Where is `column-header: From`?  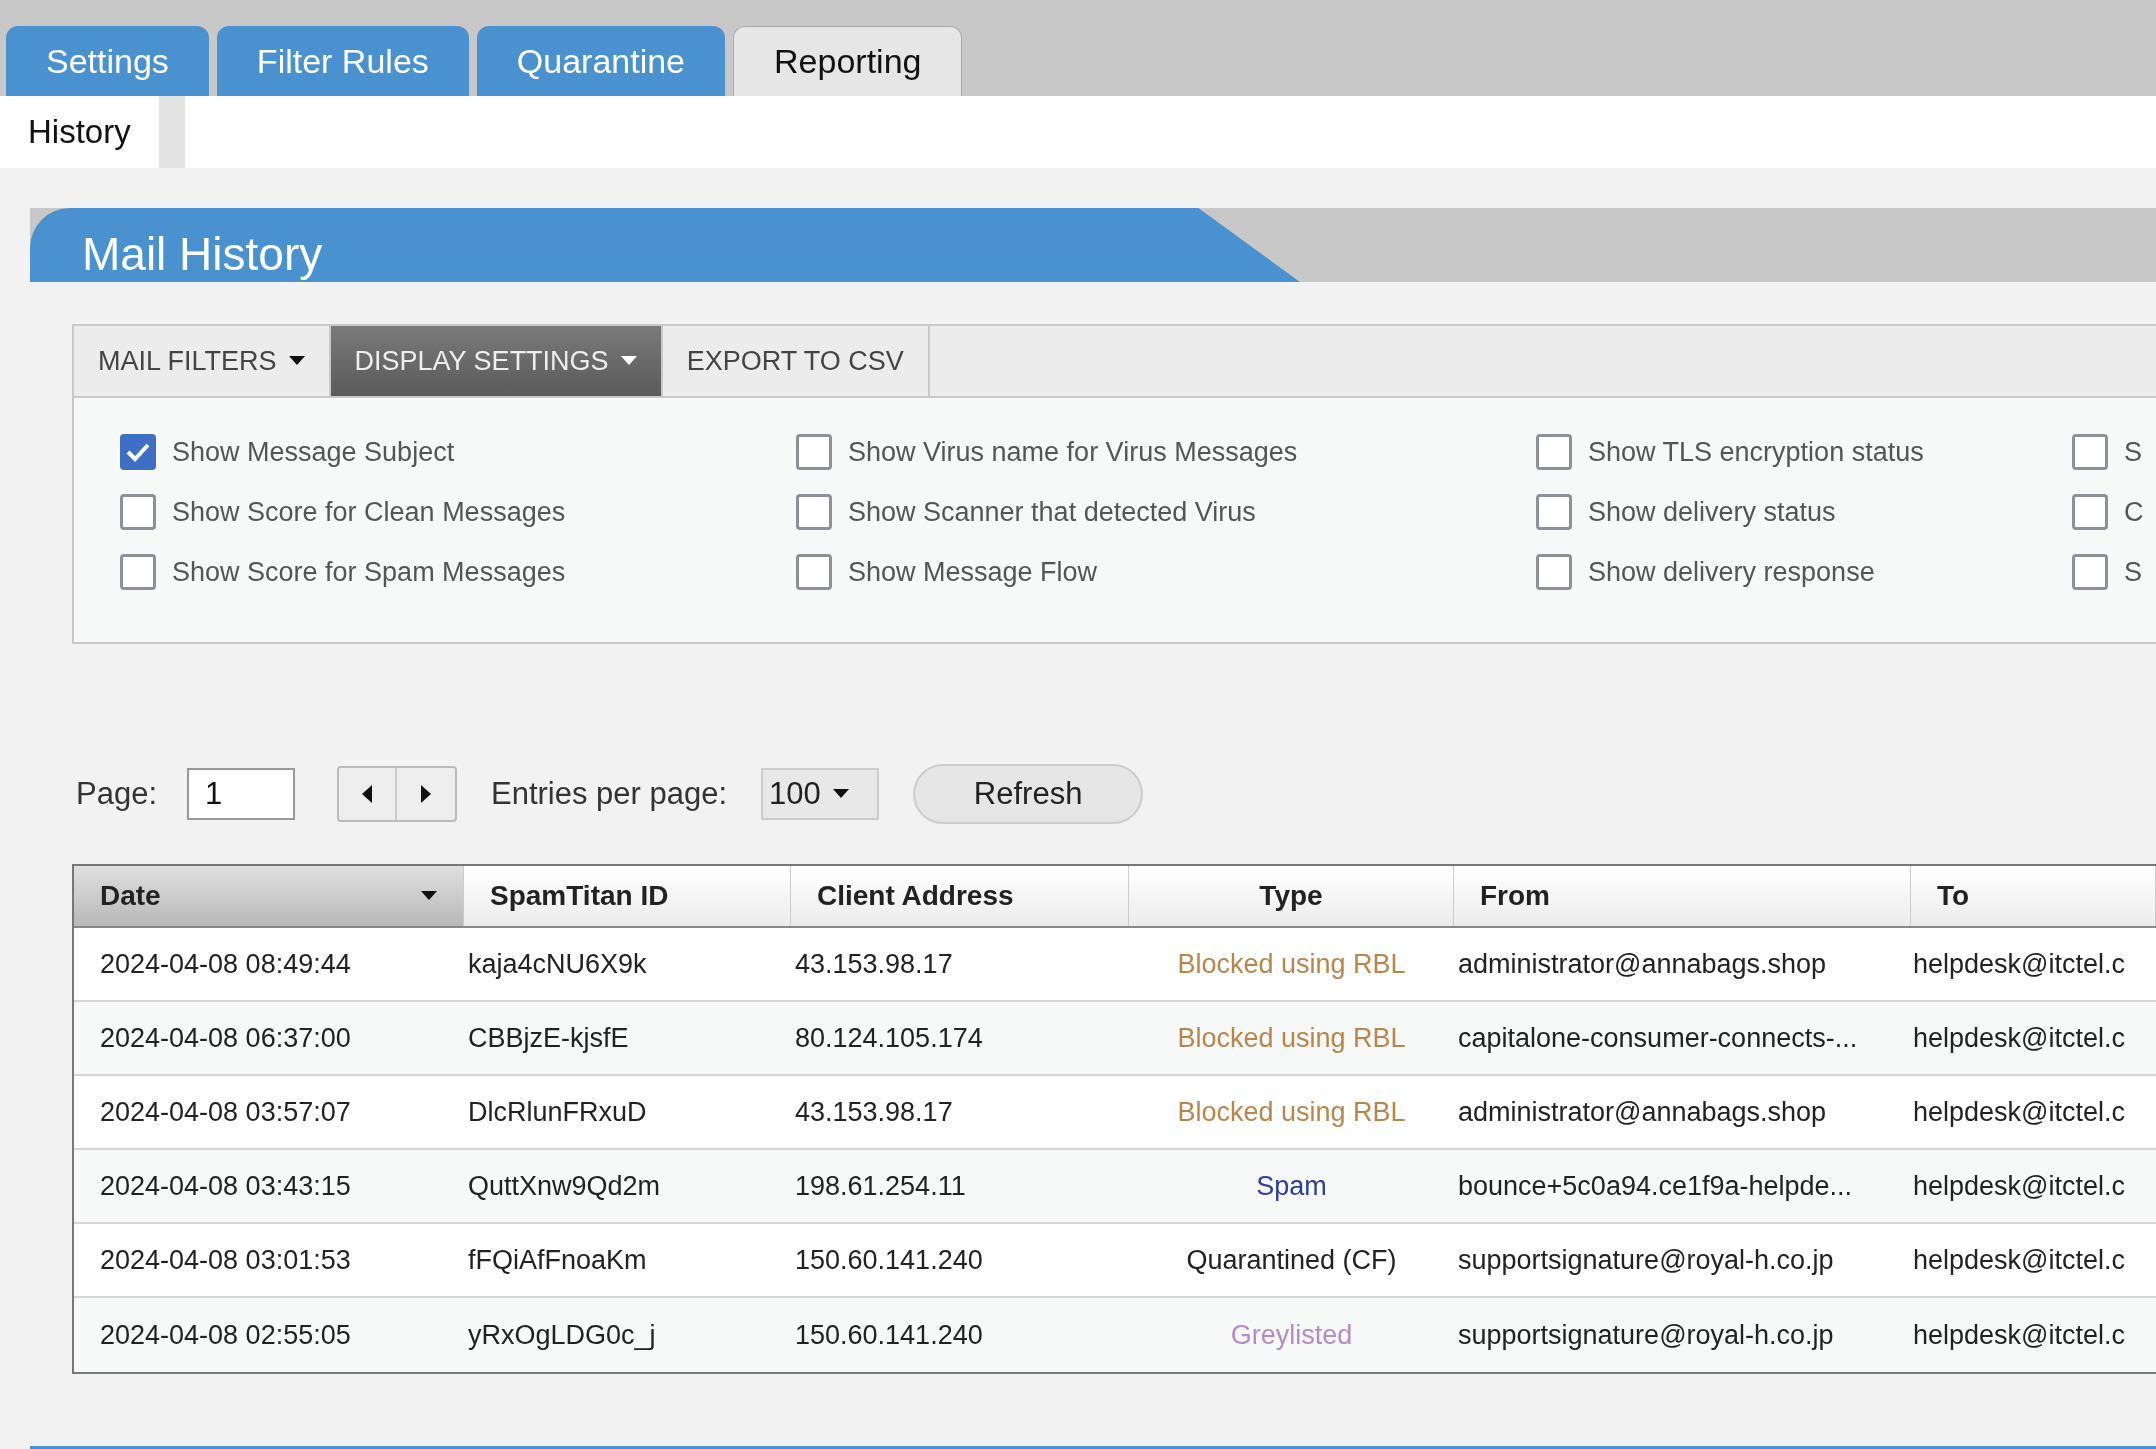
column-header: From is located at coordinates (1682, 896).